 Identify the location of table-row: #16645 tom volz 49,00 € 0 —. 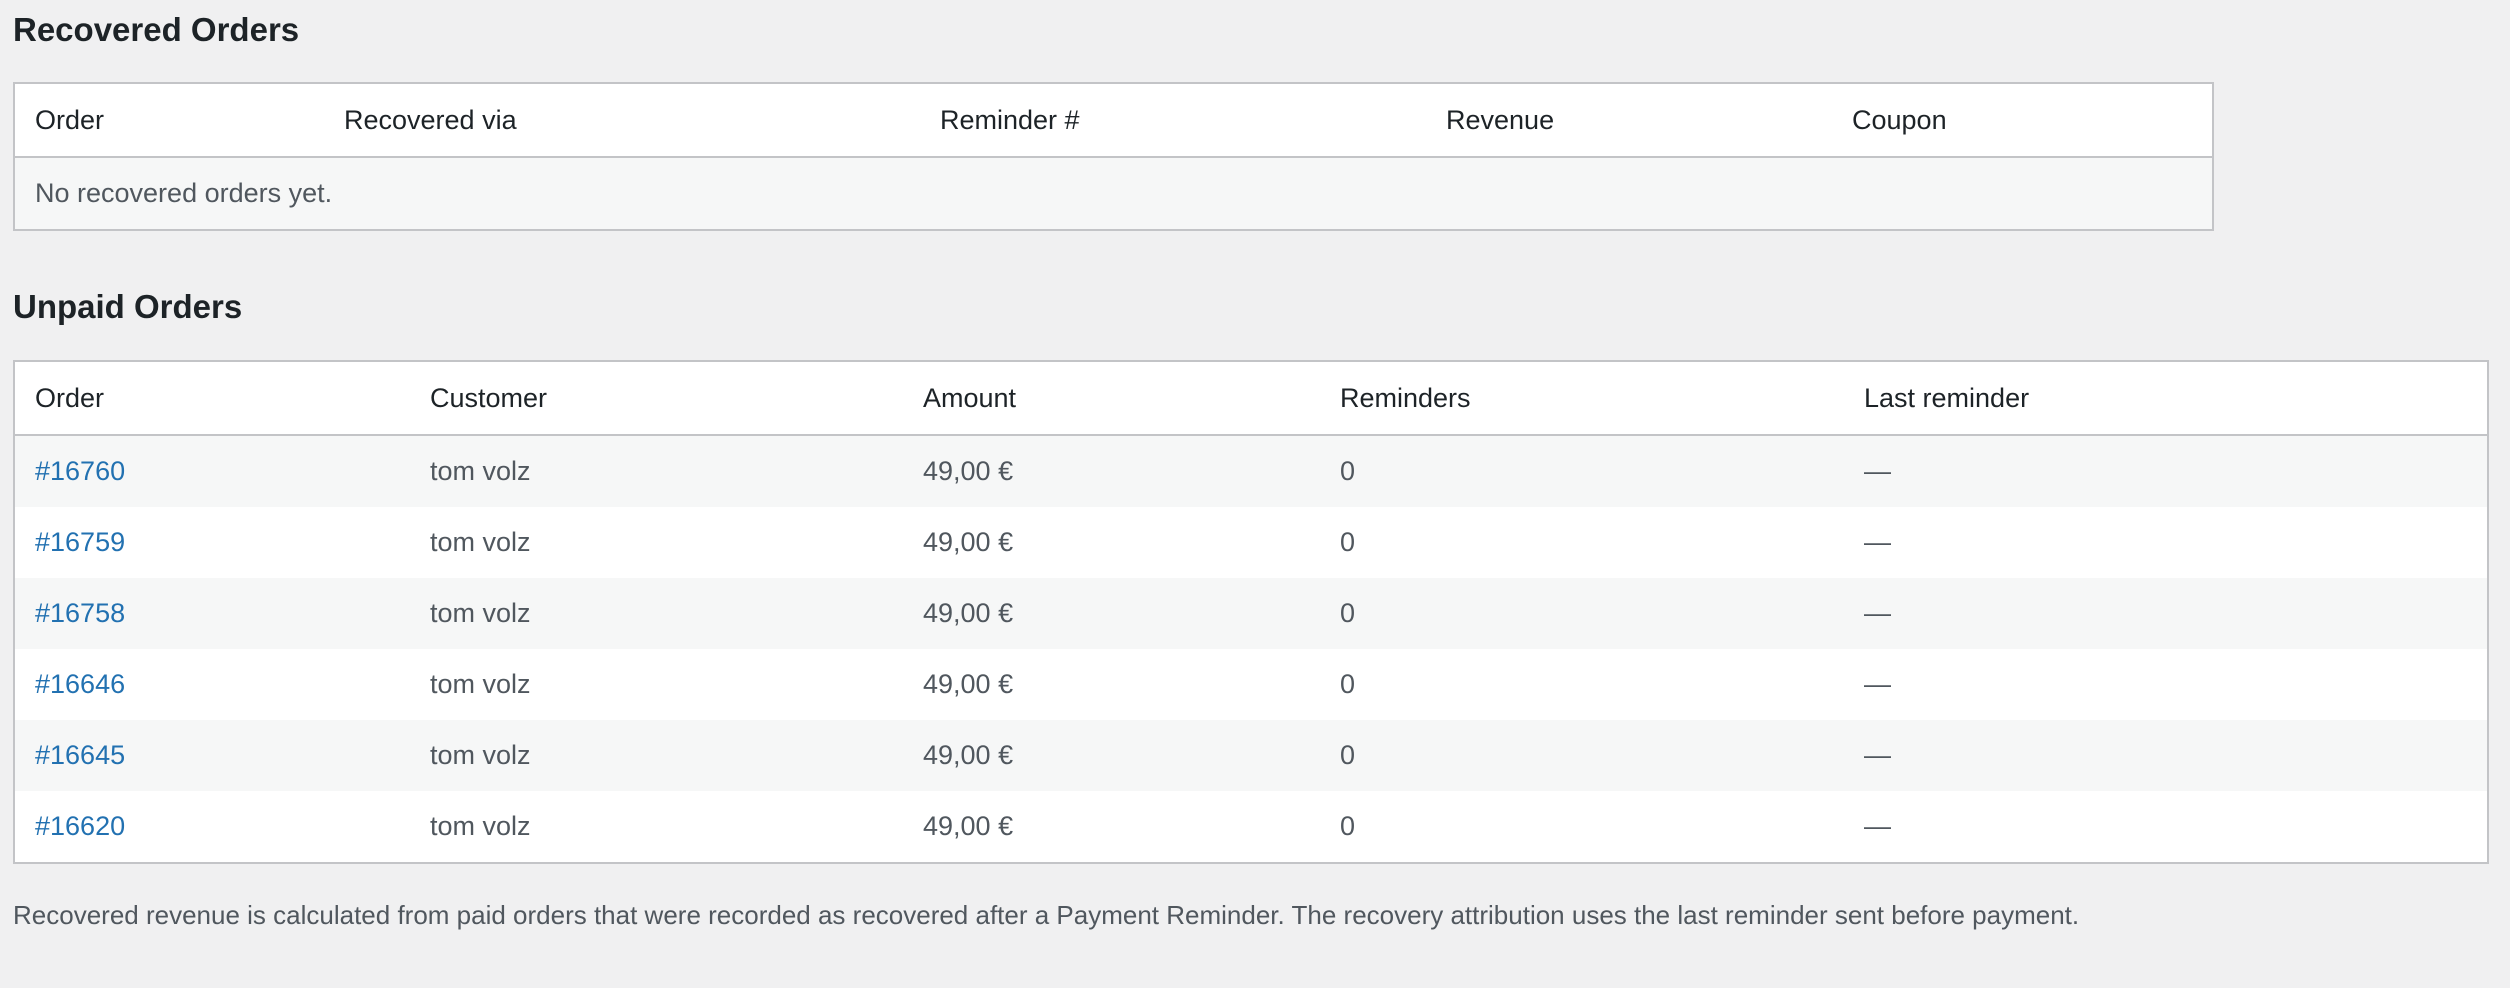
(1251, 755).